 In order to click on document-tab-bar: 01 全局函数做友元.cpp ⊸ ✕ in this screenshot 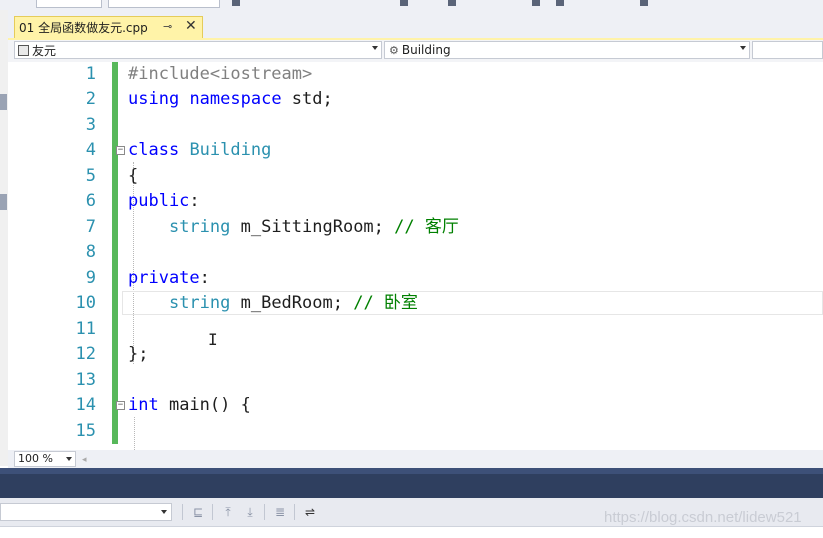, I will do `click(415, 25)`.